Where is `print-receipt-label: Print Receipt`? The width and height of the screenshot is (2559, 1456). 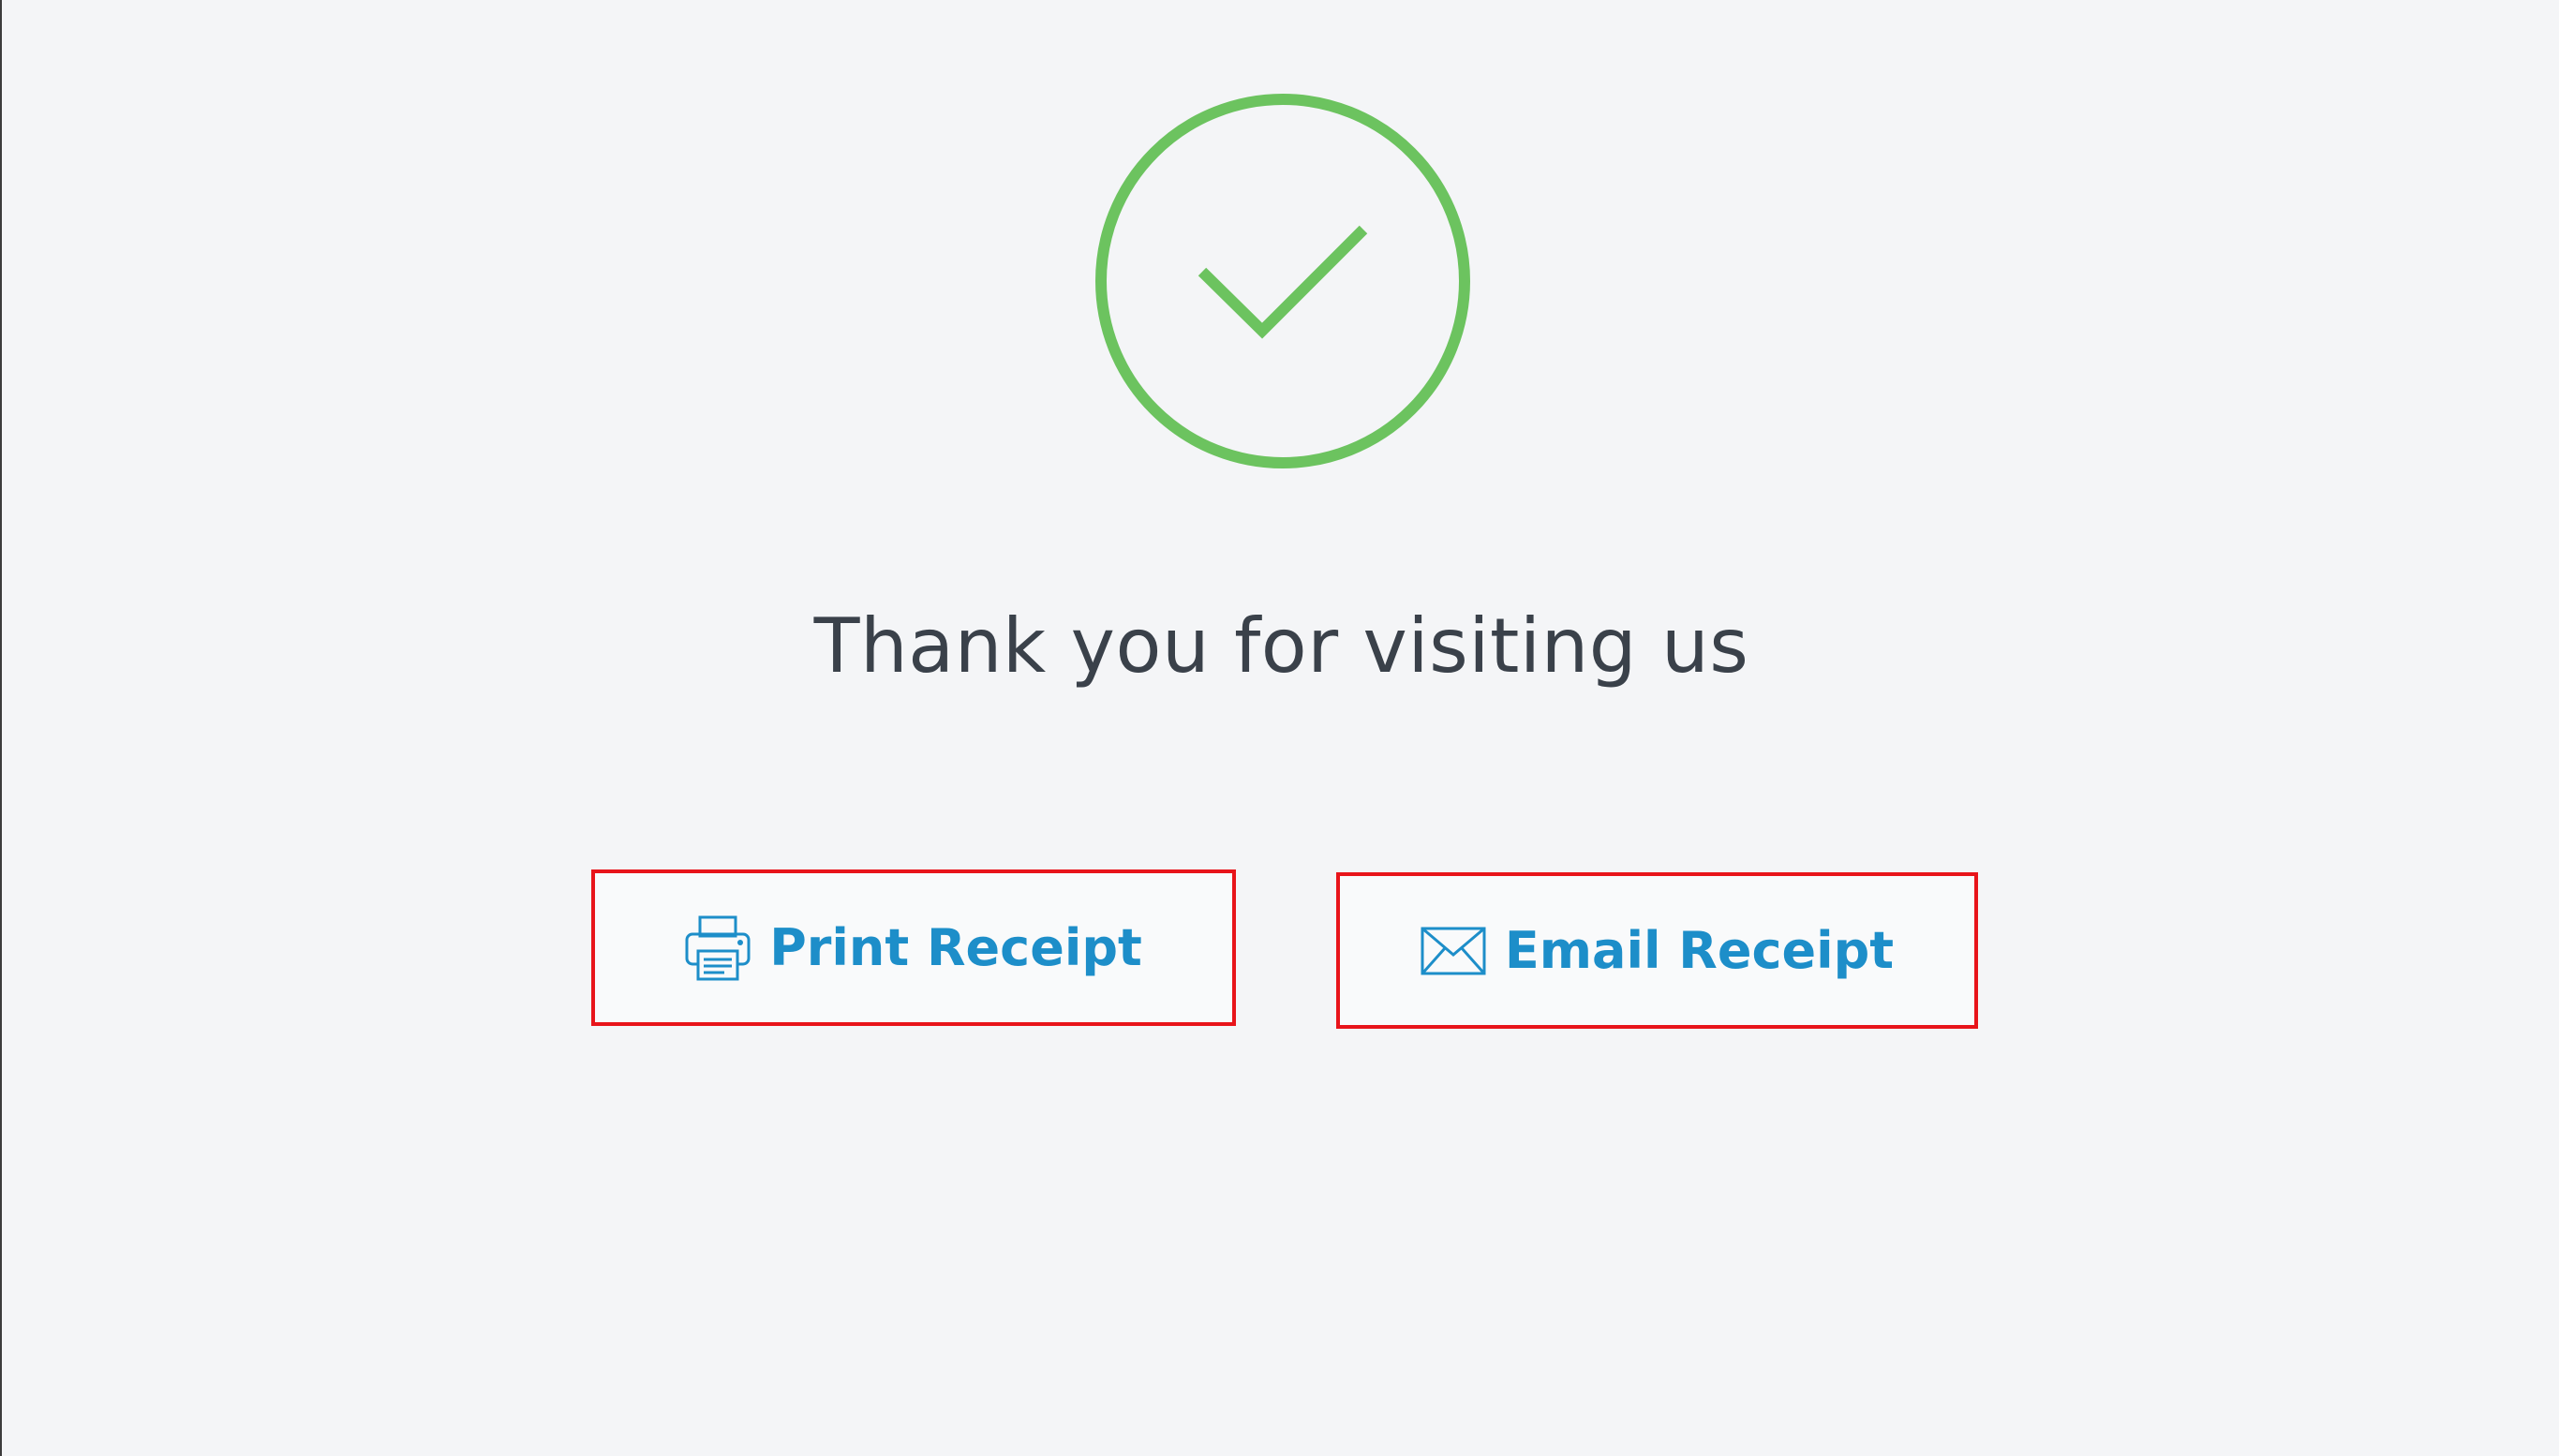
print-receipt-label: Print Receipt is located at coordinates (955, 947).